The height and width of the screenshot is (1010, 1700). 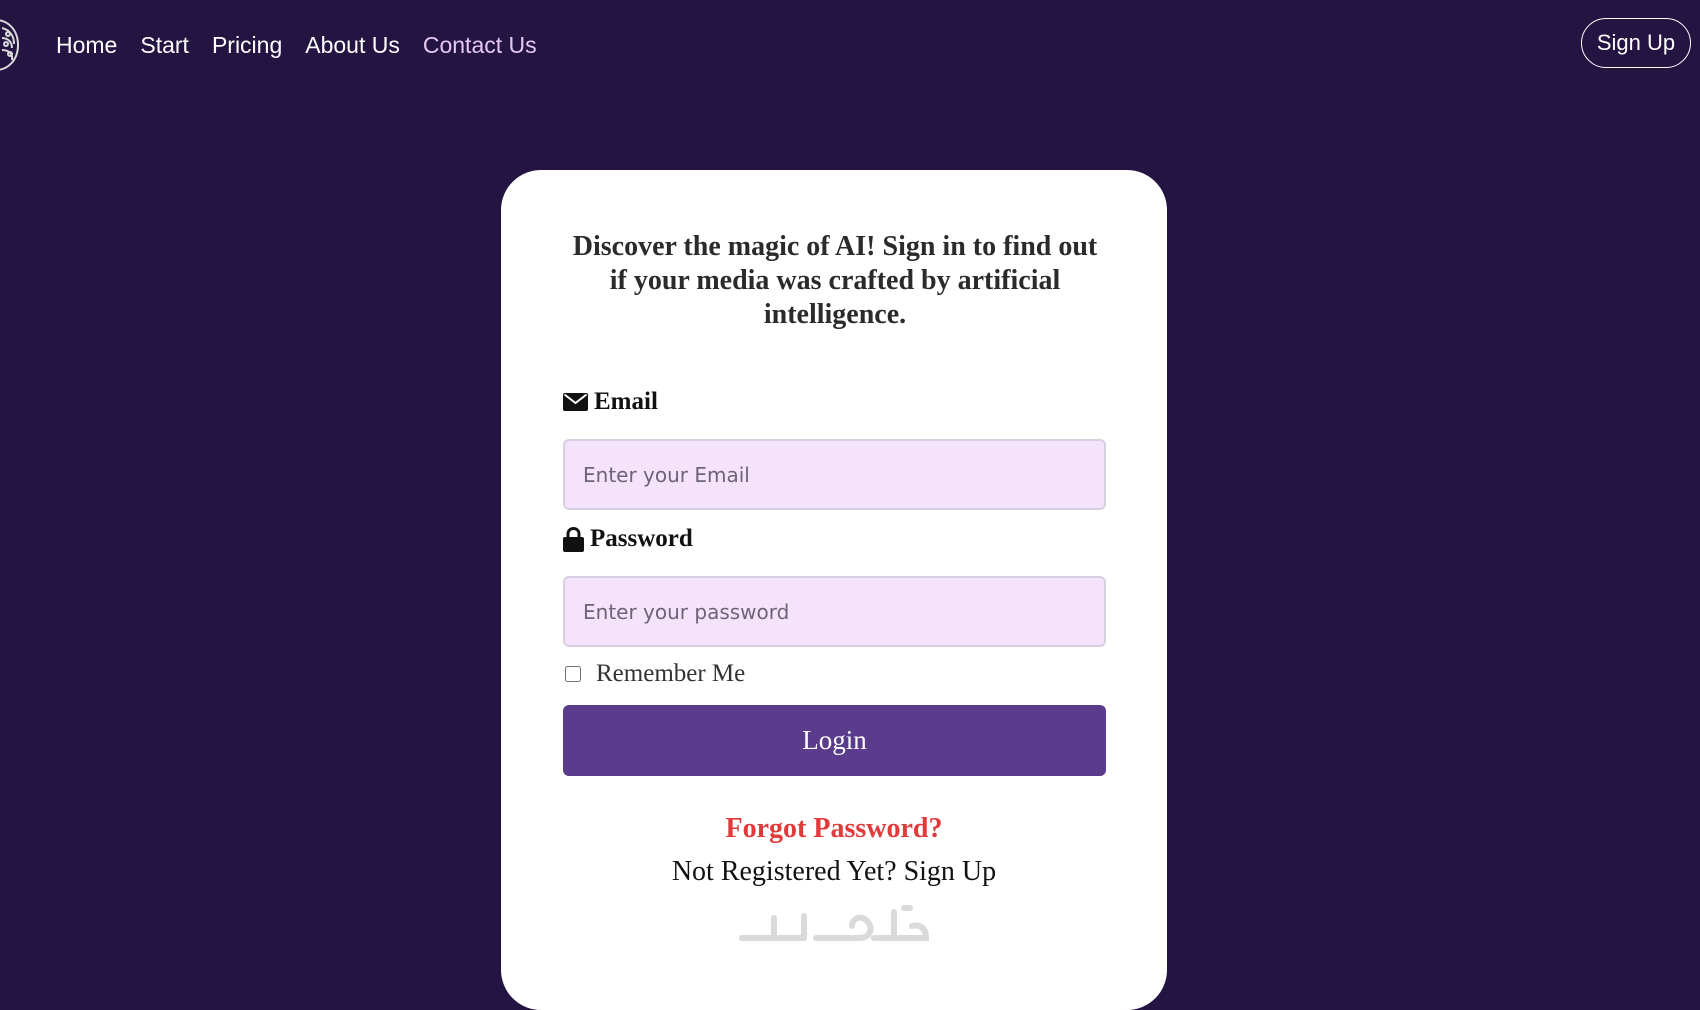 What do you see at coordinates (641, 538) in the screenshot?
I see `password-label-text: Password` at bounding box center [641, 538].